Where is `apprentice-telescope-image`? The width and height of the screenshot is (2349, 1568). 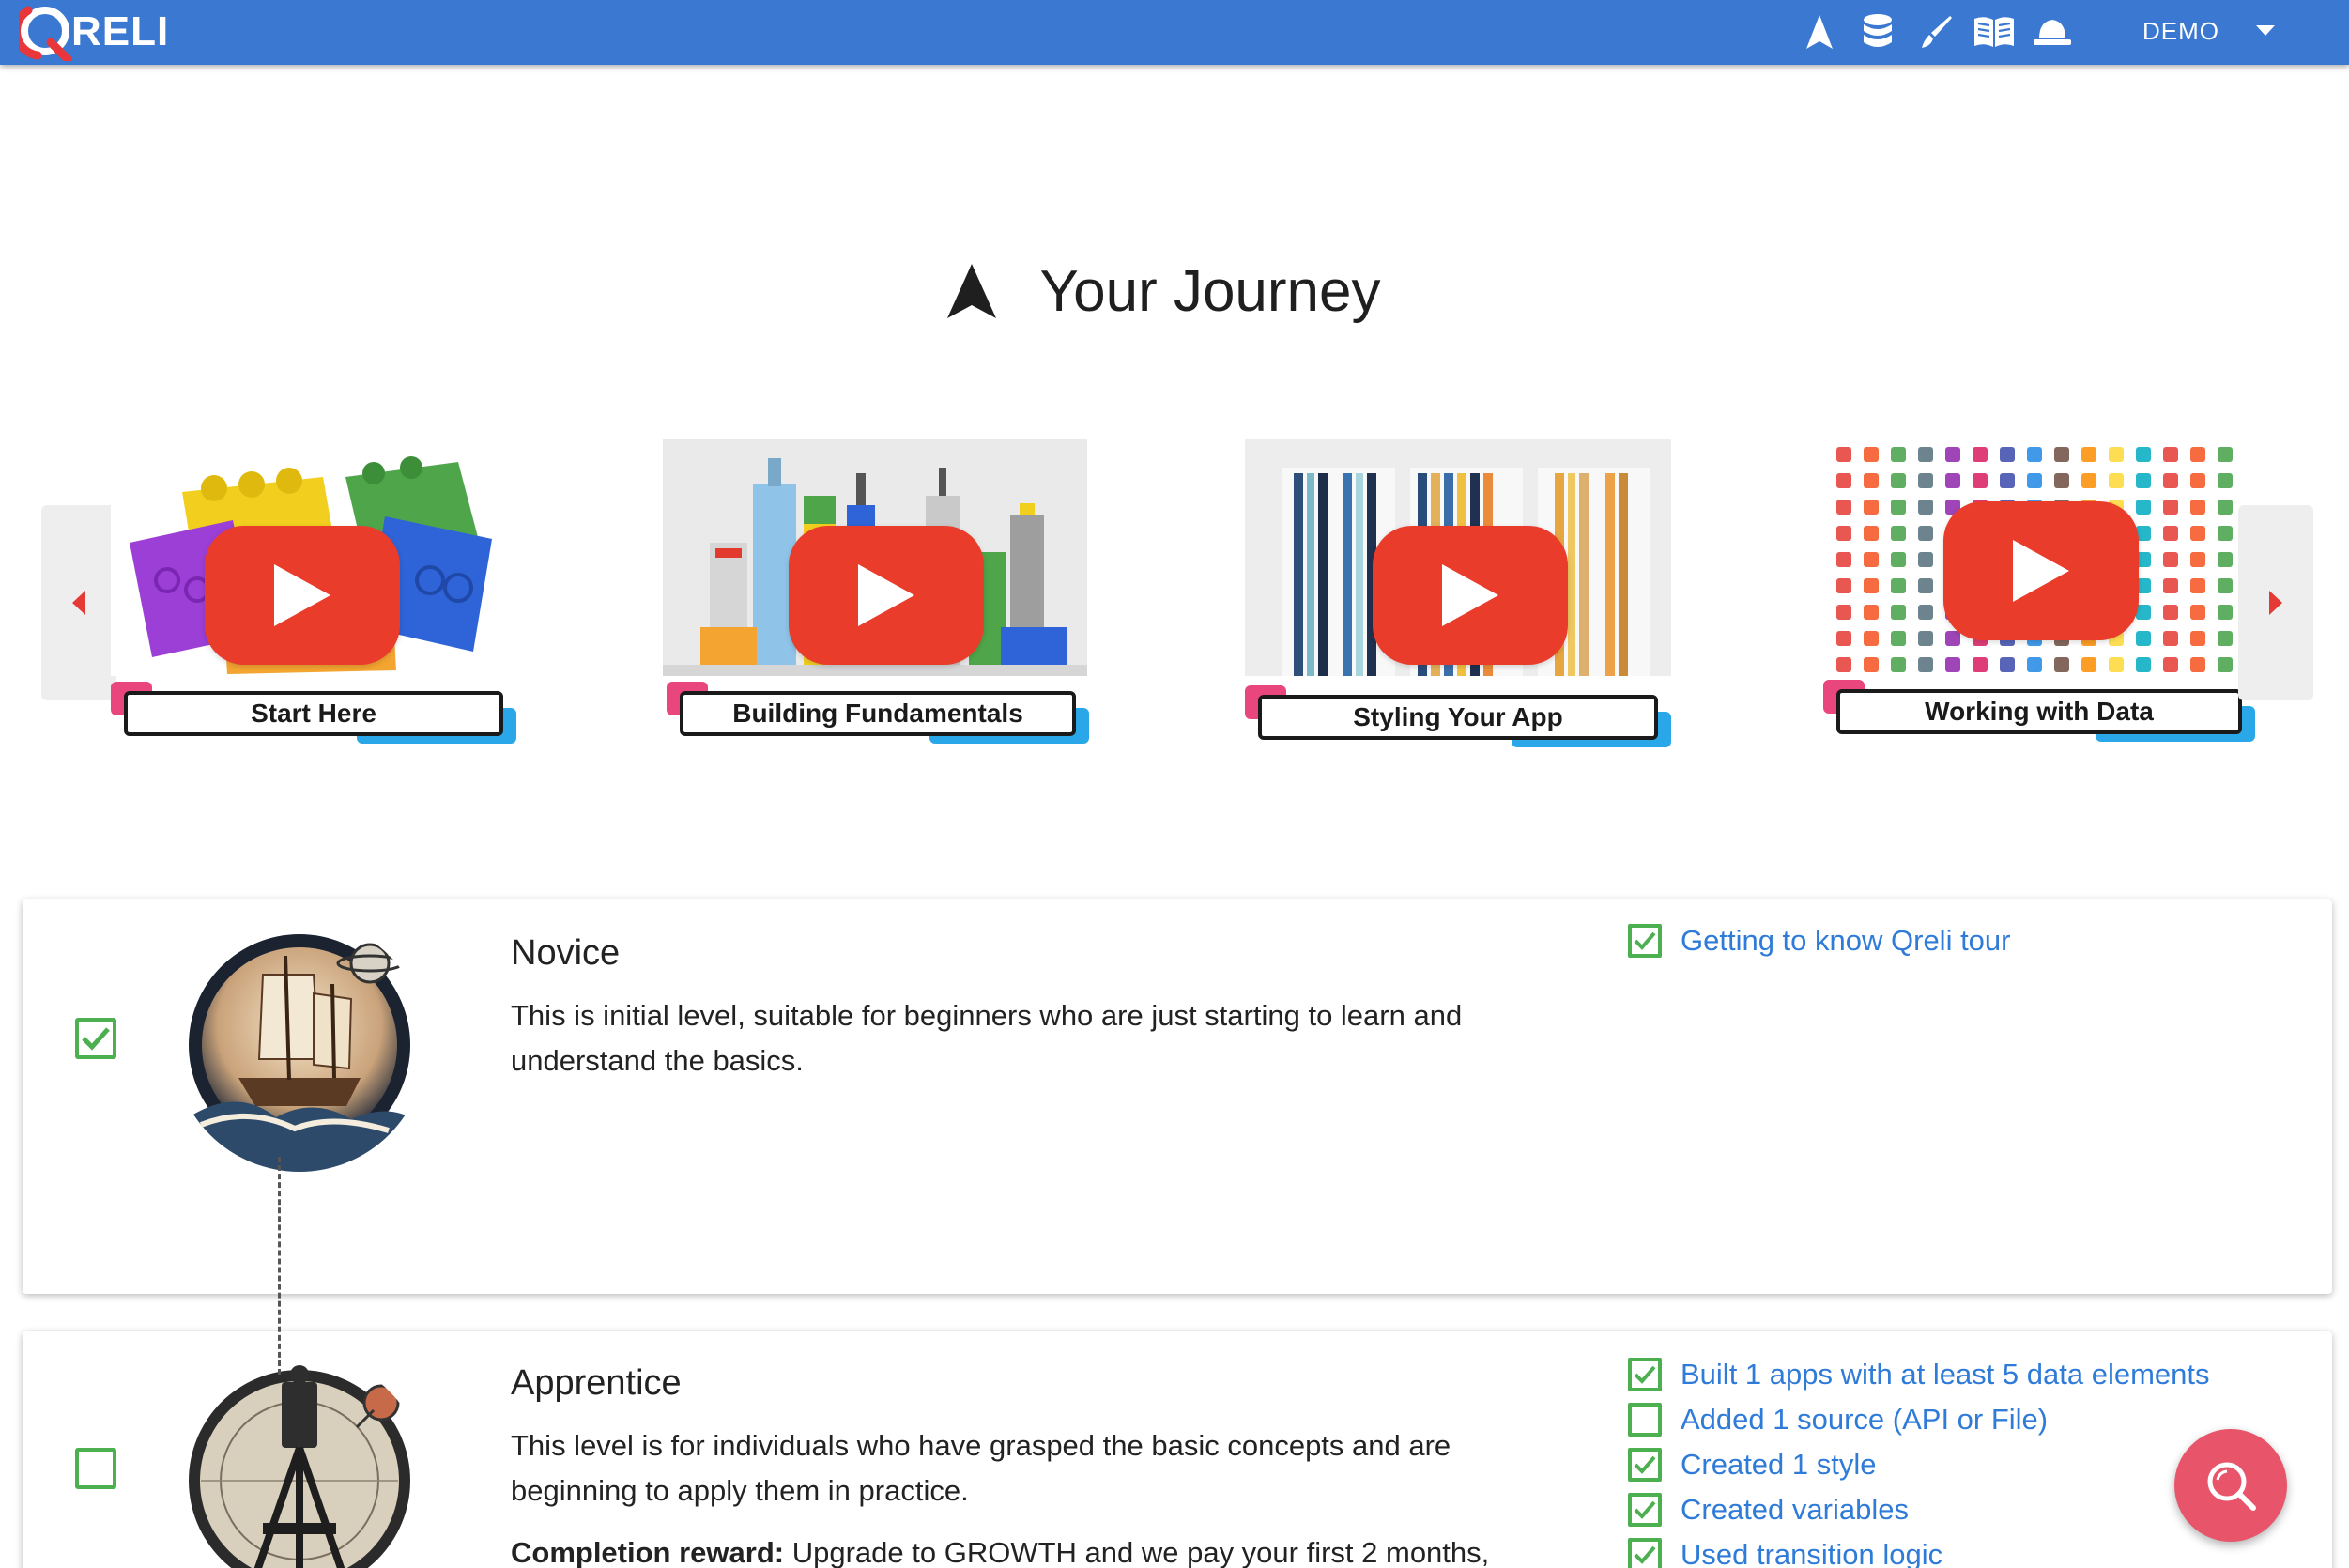 apprentice-telescope-image is located at coordinates (299, 1461).